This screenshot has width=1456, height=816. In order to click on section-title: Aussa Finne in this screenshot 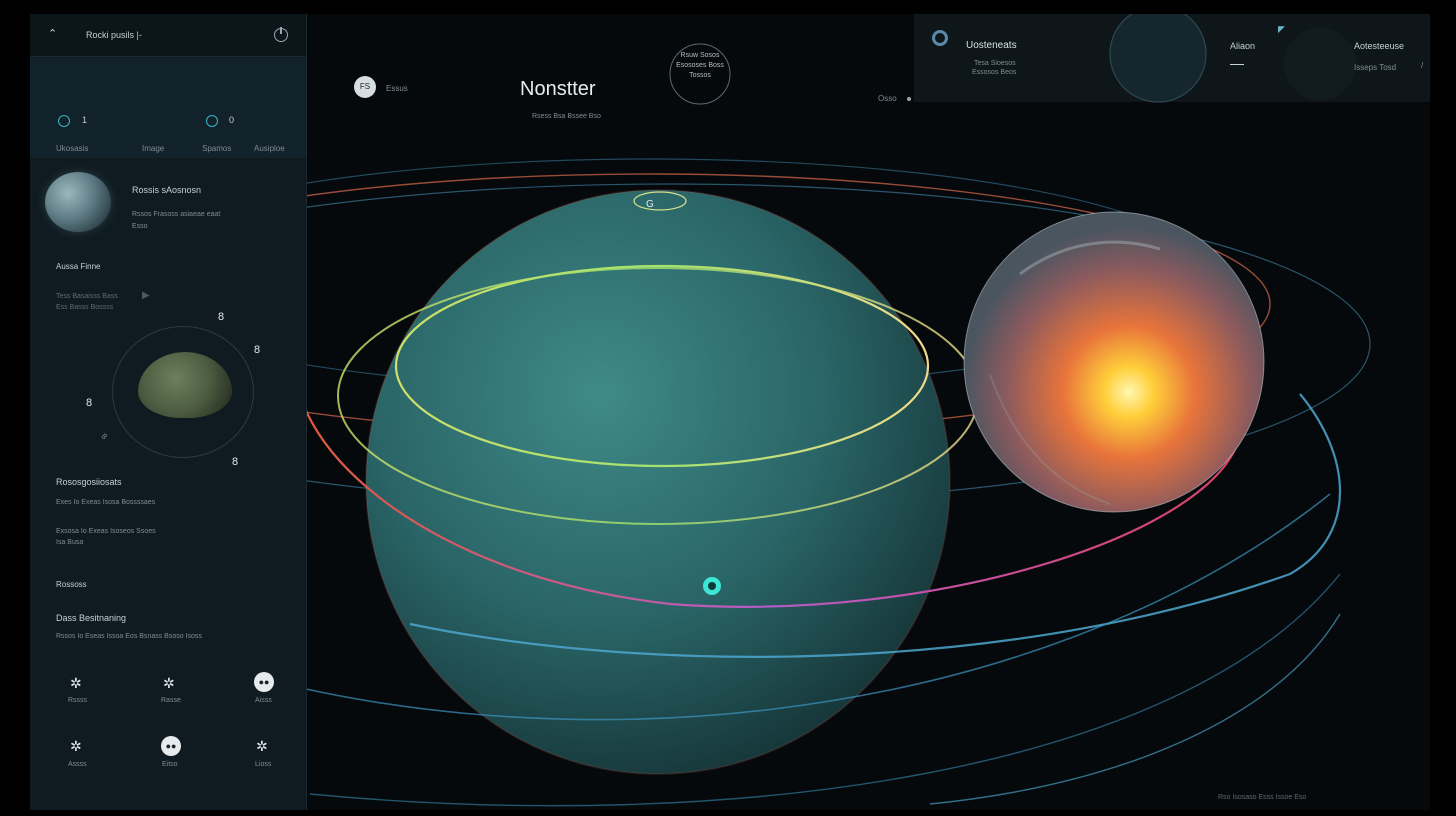, I will do `click(78, 266)`.